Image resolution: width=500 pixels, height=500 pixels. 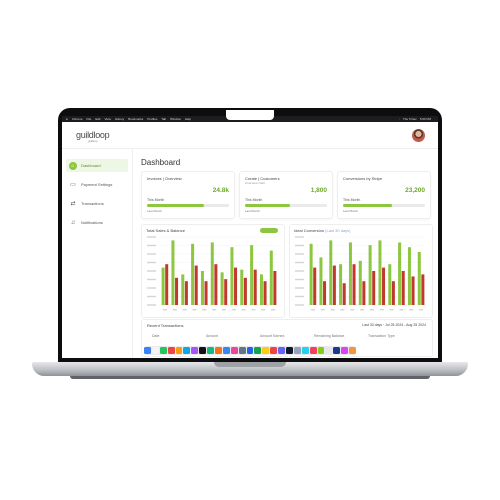 What do you see at coordinates (233, 336) in the screenshot?
I see `column-header-amount: Amount` at bounding box center [233, 336].